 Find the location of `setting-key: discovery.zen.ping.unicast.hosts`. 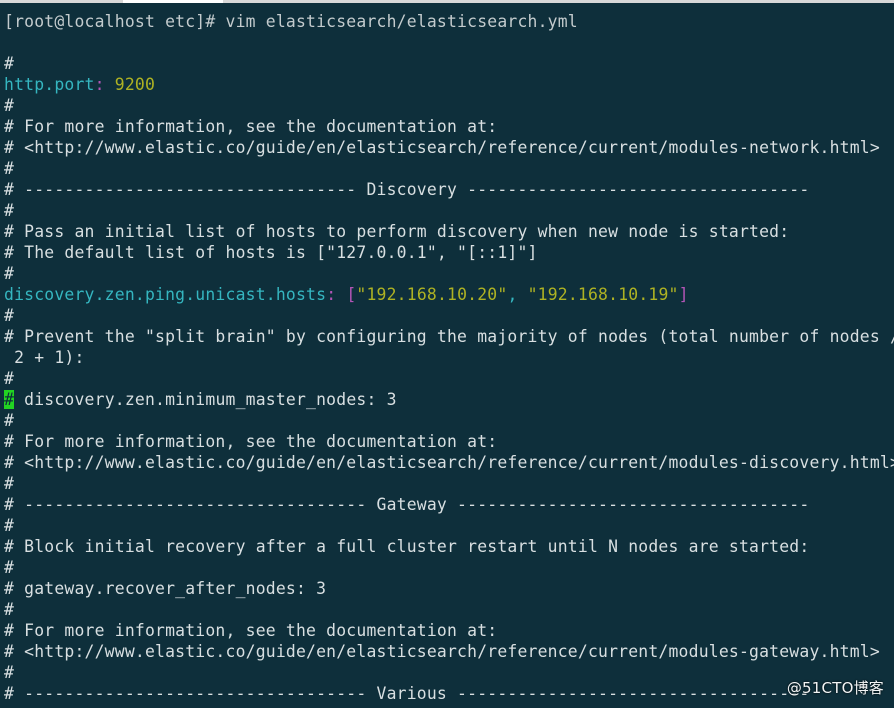

setting-key: discovery.zen.ping.unicast.hosts is located at coordinates (165, 294).